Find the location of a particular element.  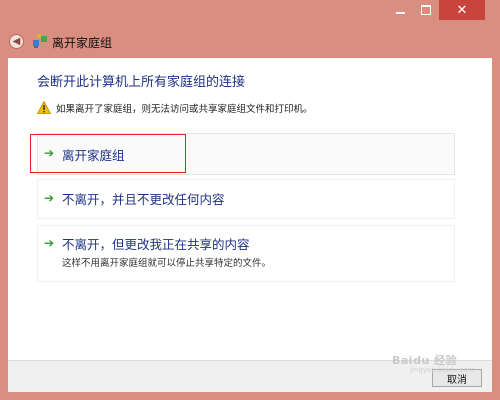

homegroup-icon is located at coordinates (40, 41).